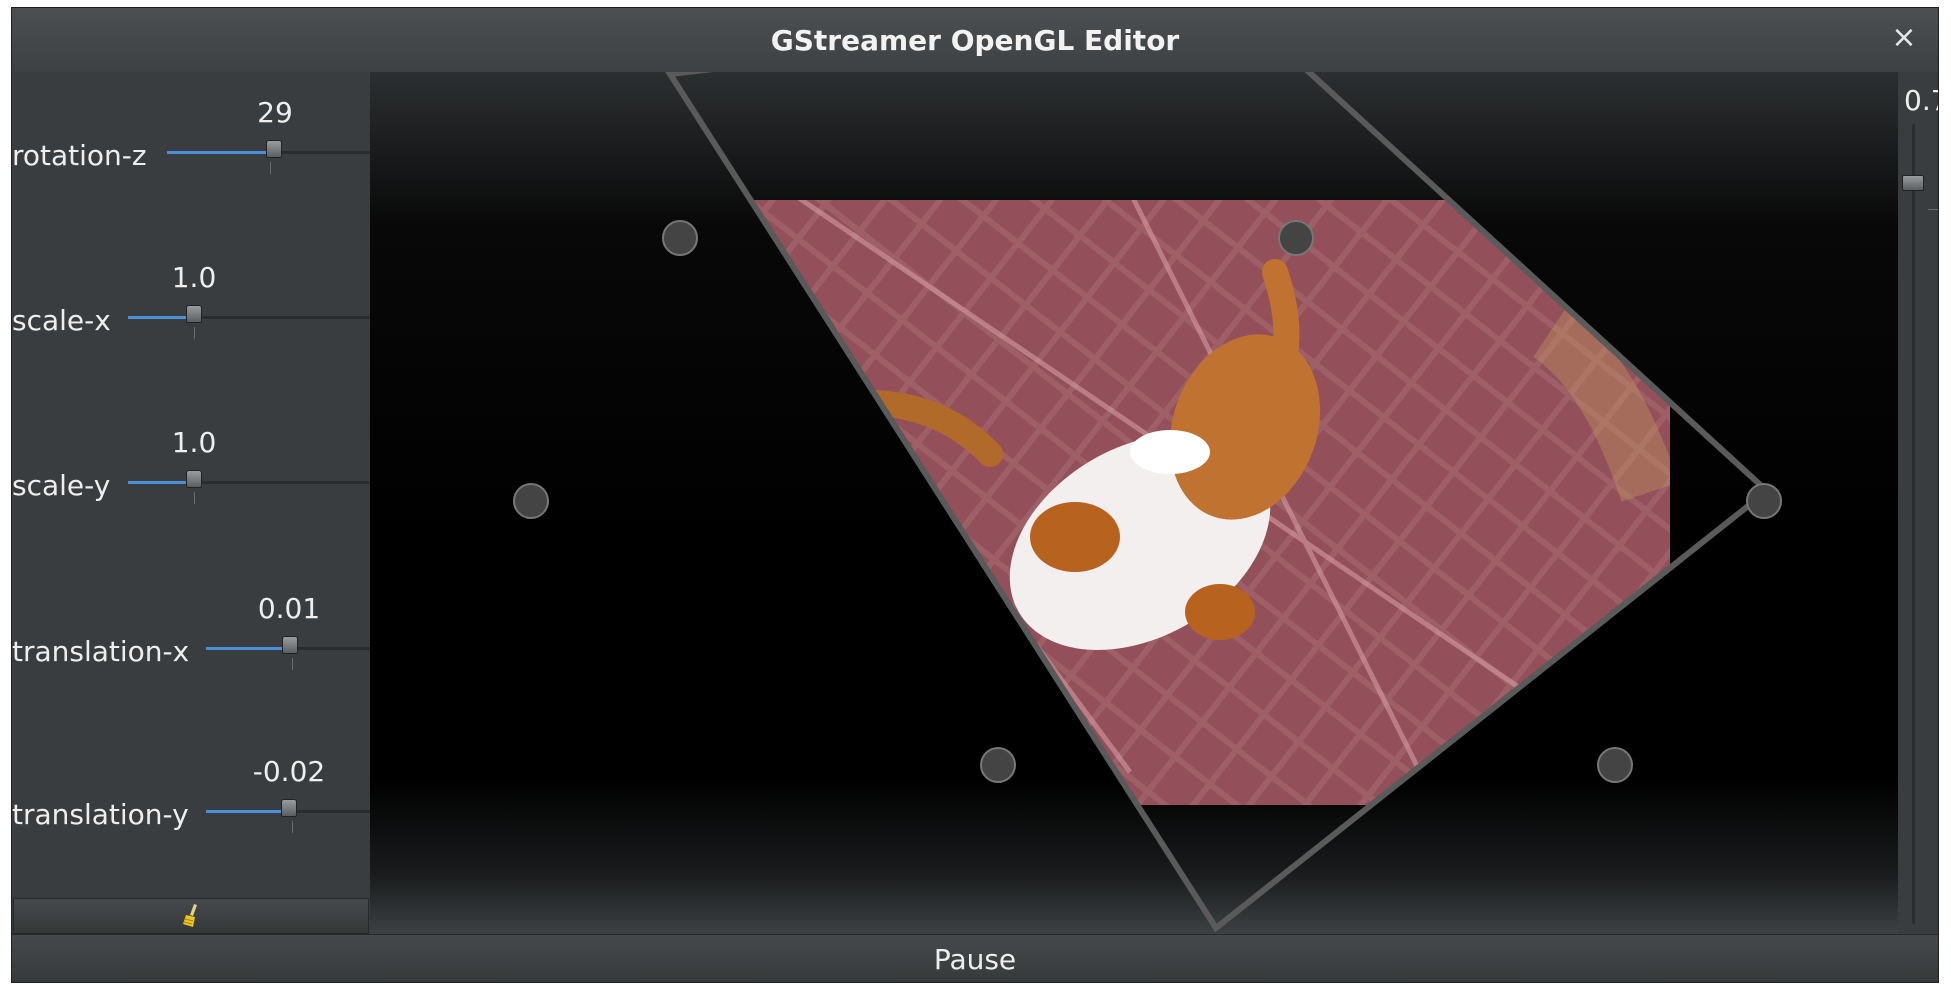 Image resolution: width=1951 pixels, height=985 pixels. What do you see at coordinates (100, 814) in the screenshot?
I see `param-label: translation-y` at bounding box center [100, 814].